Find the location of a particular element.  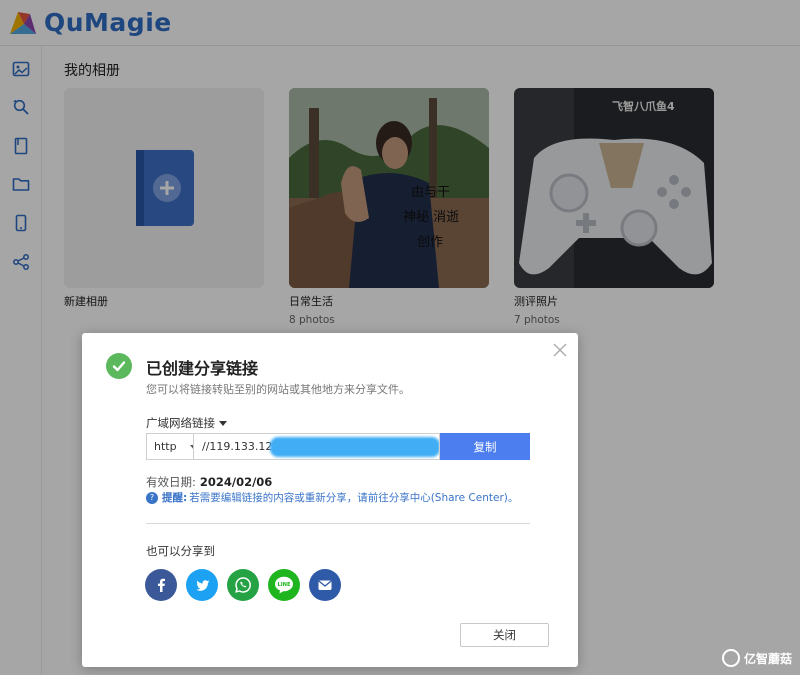

email-button is located at coordinates (325, 585).